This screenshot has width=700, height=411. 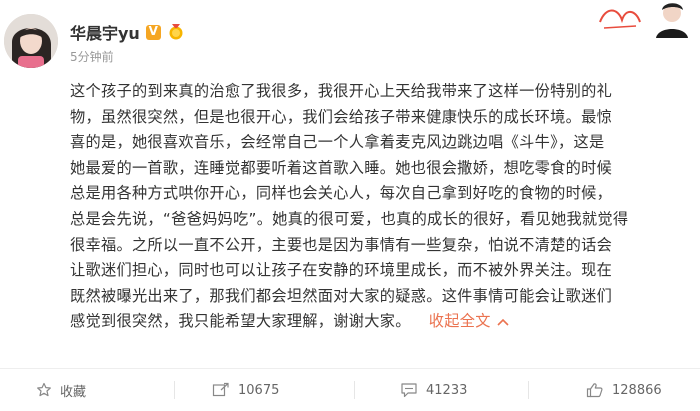 I want to click on content-line: 总是会先说，“爸爸妈妈吃”。她真的很可爱，也真的成长的很好，看见她我就觉得, so click(x=349, y=218).